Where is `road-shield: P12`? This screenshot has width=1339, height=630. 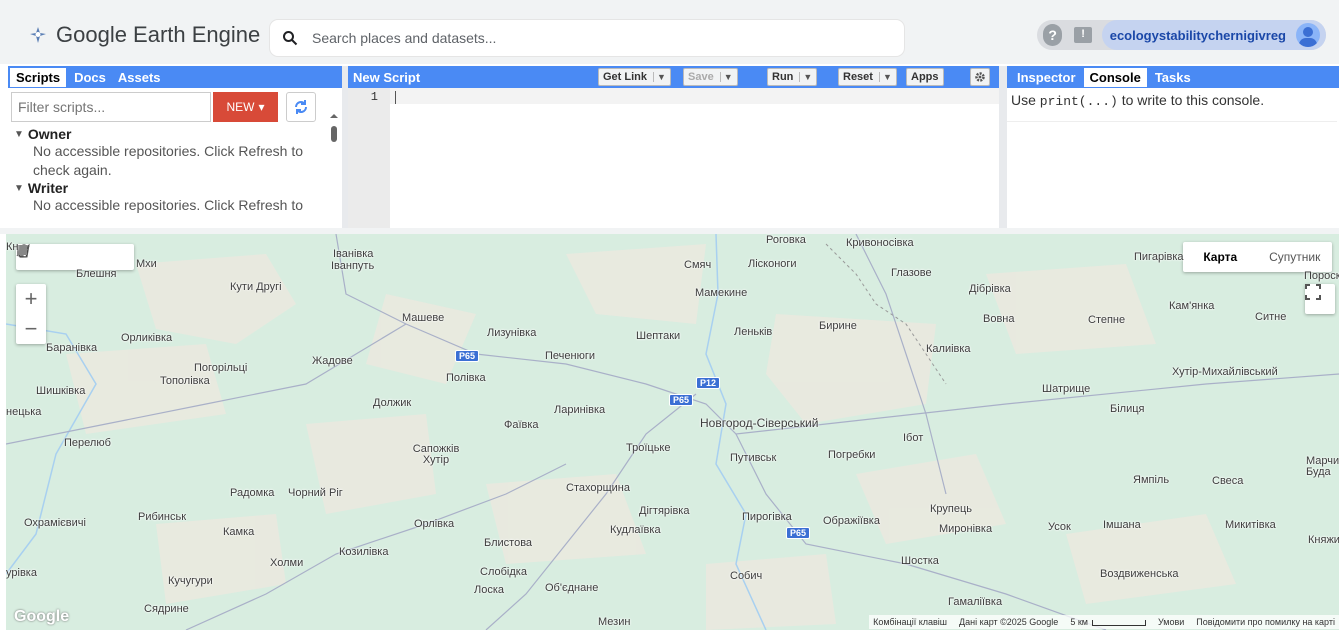 road-shield: P12 is located at coordinates (708, 383).